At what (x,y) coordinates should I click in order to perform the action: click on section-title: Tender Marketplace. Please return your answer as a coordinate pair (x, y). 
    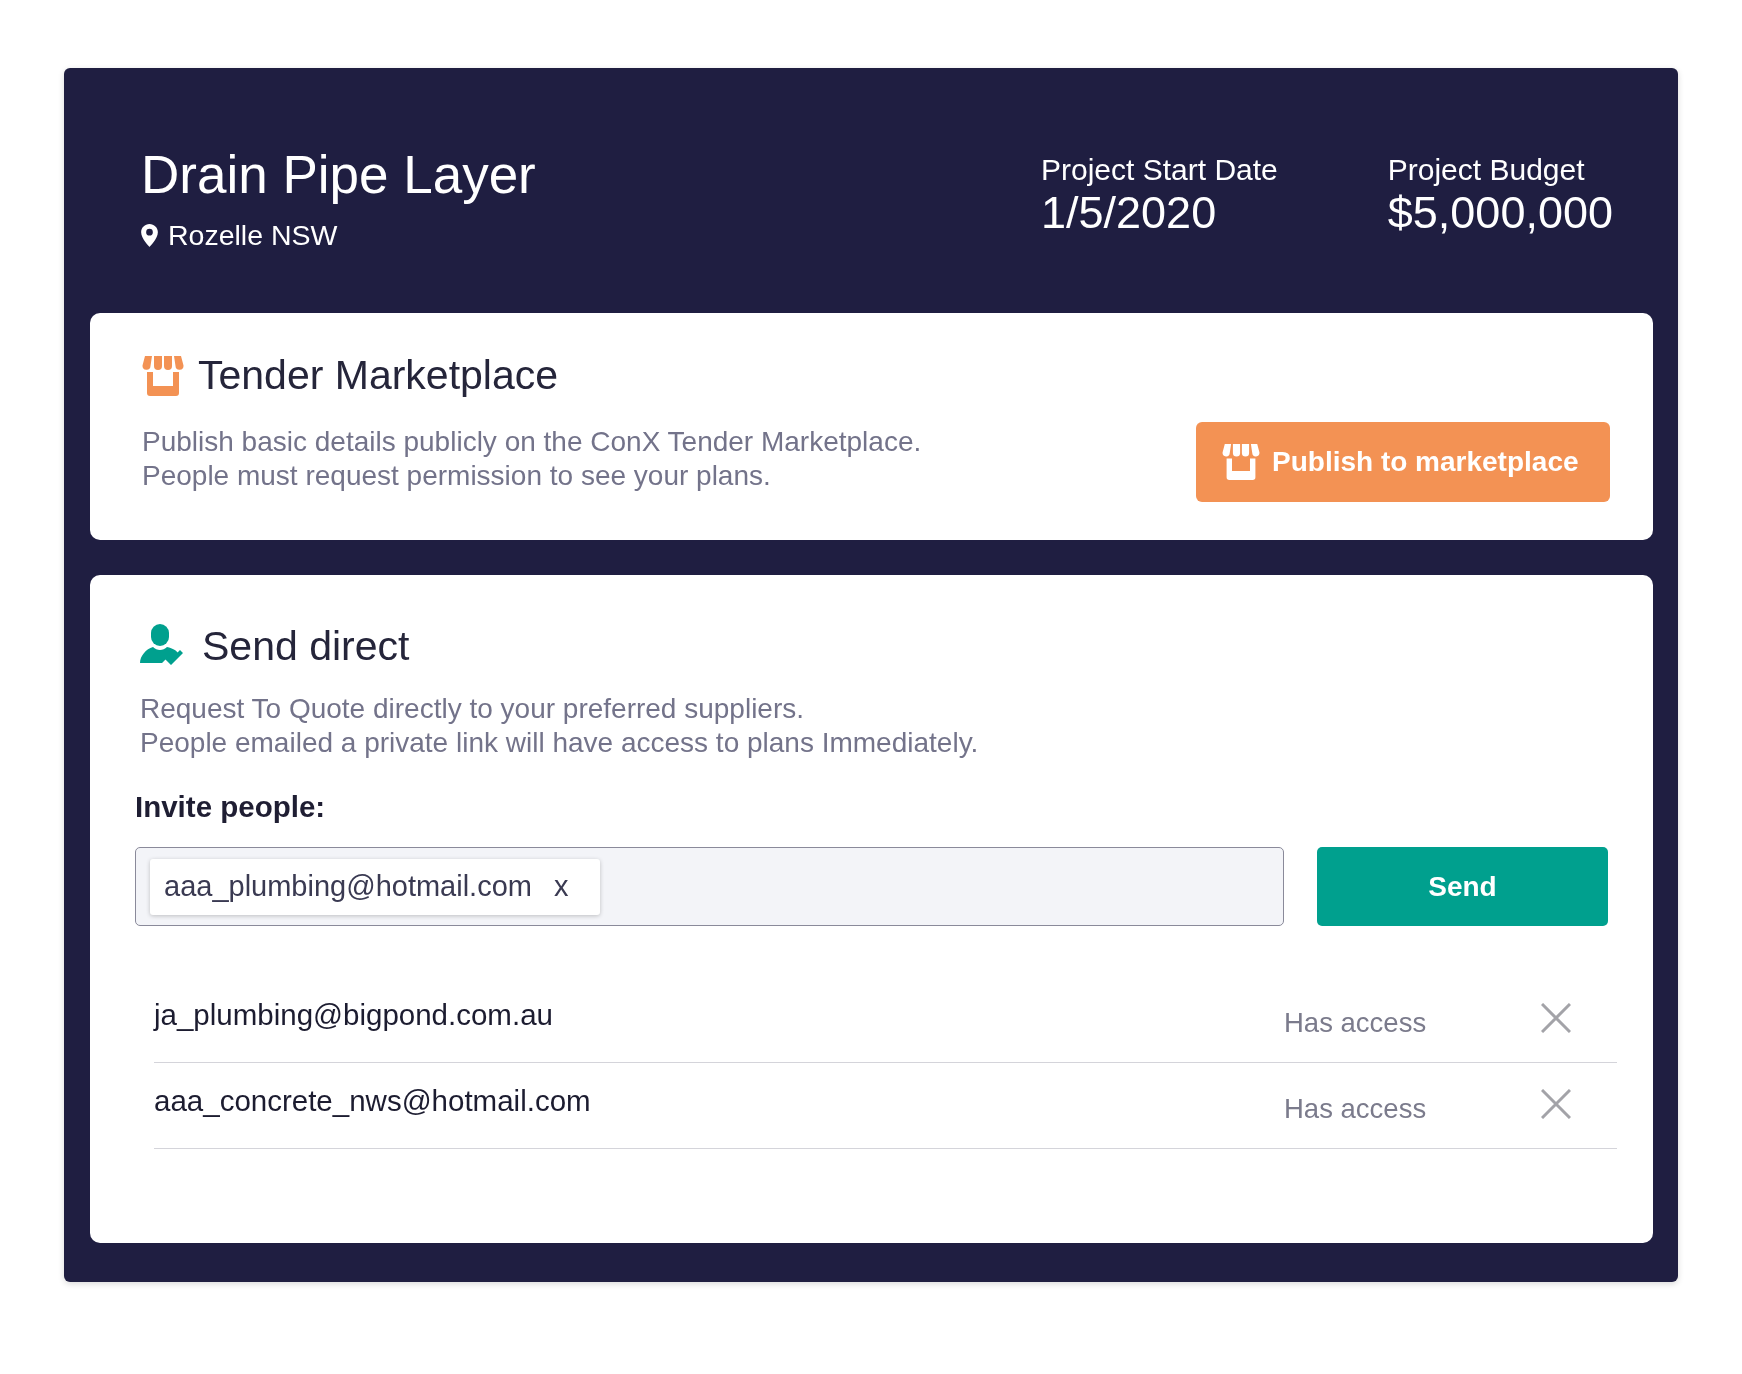
    Looking at the image, I should click on (378, 375).